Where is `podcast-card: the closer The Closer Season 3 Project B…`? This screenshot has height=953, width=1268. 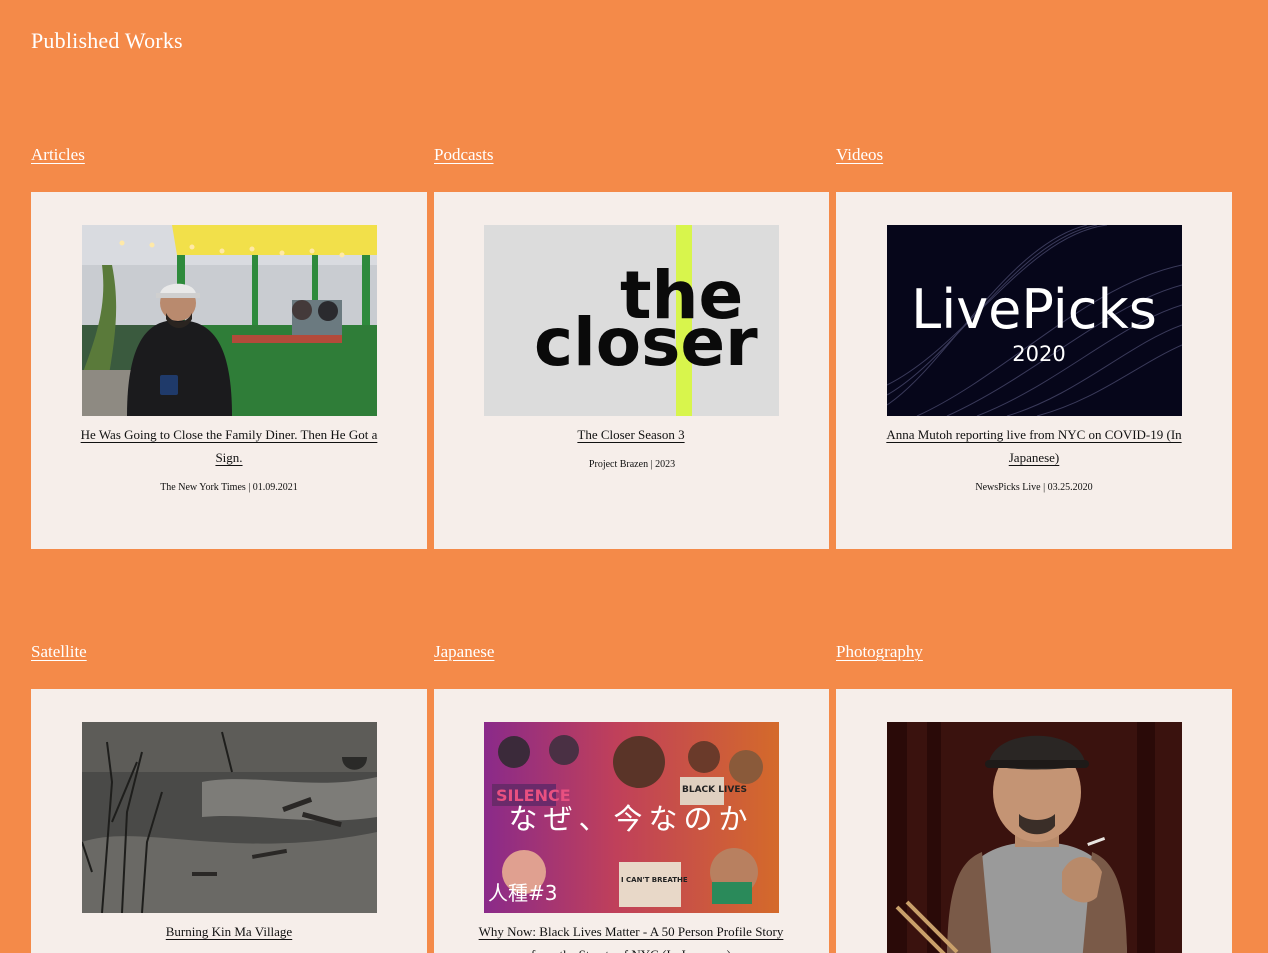 podcast-card: the closer The Closer Season 3 Project B… is located at coordinates (631, 370).